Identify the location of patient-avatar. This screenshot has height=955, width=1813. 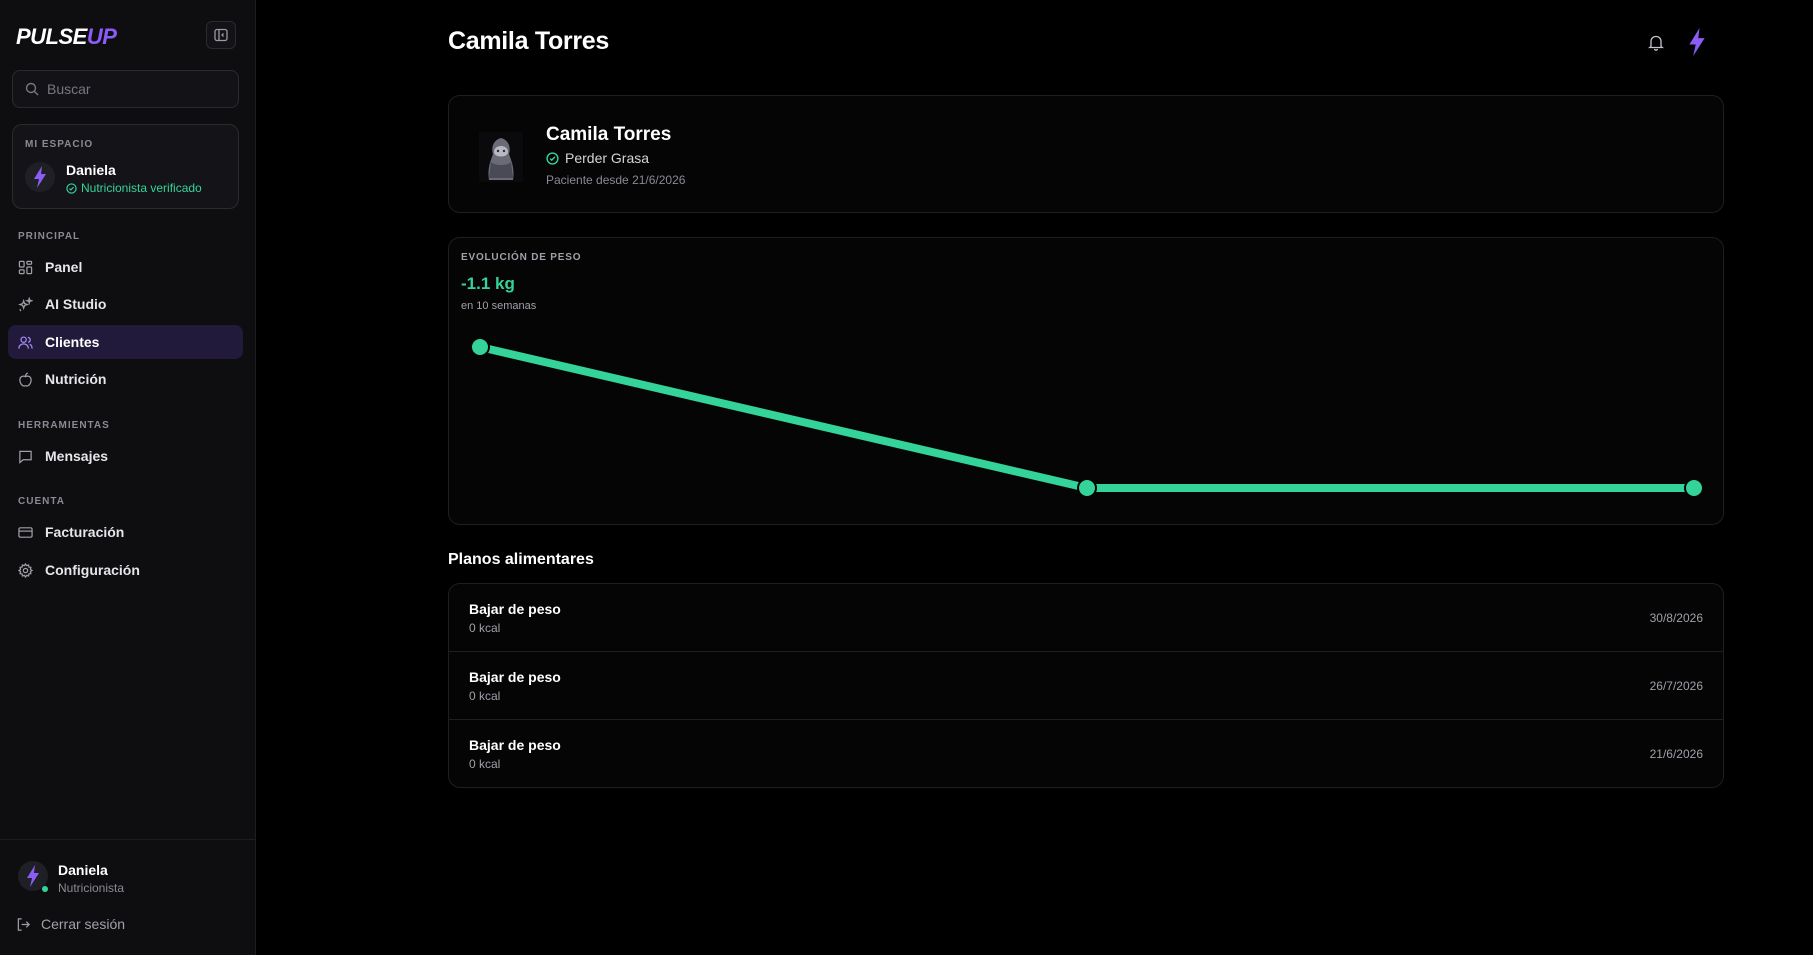
(501, 157).